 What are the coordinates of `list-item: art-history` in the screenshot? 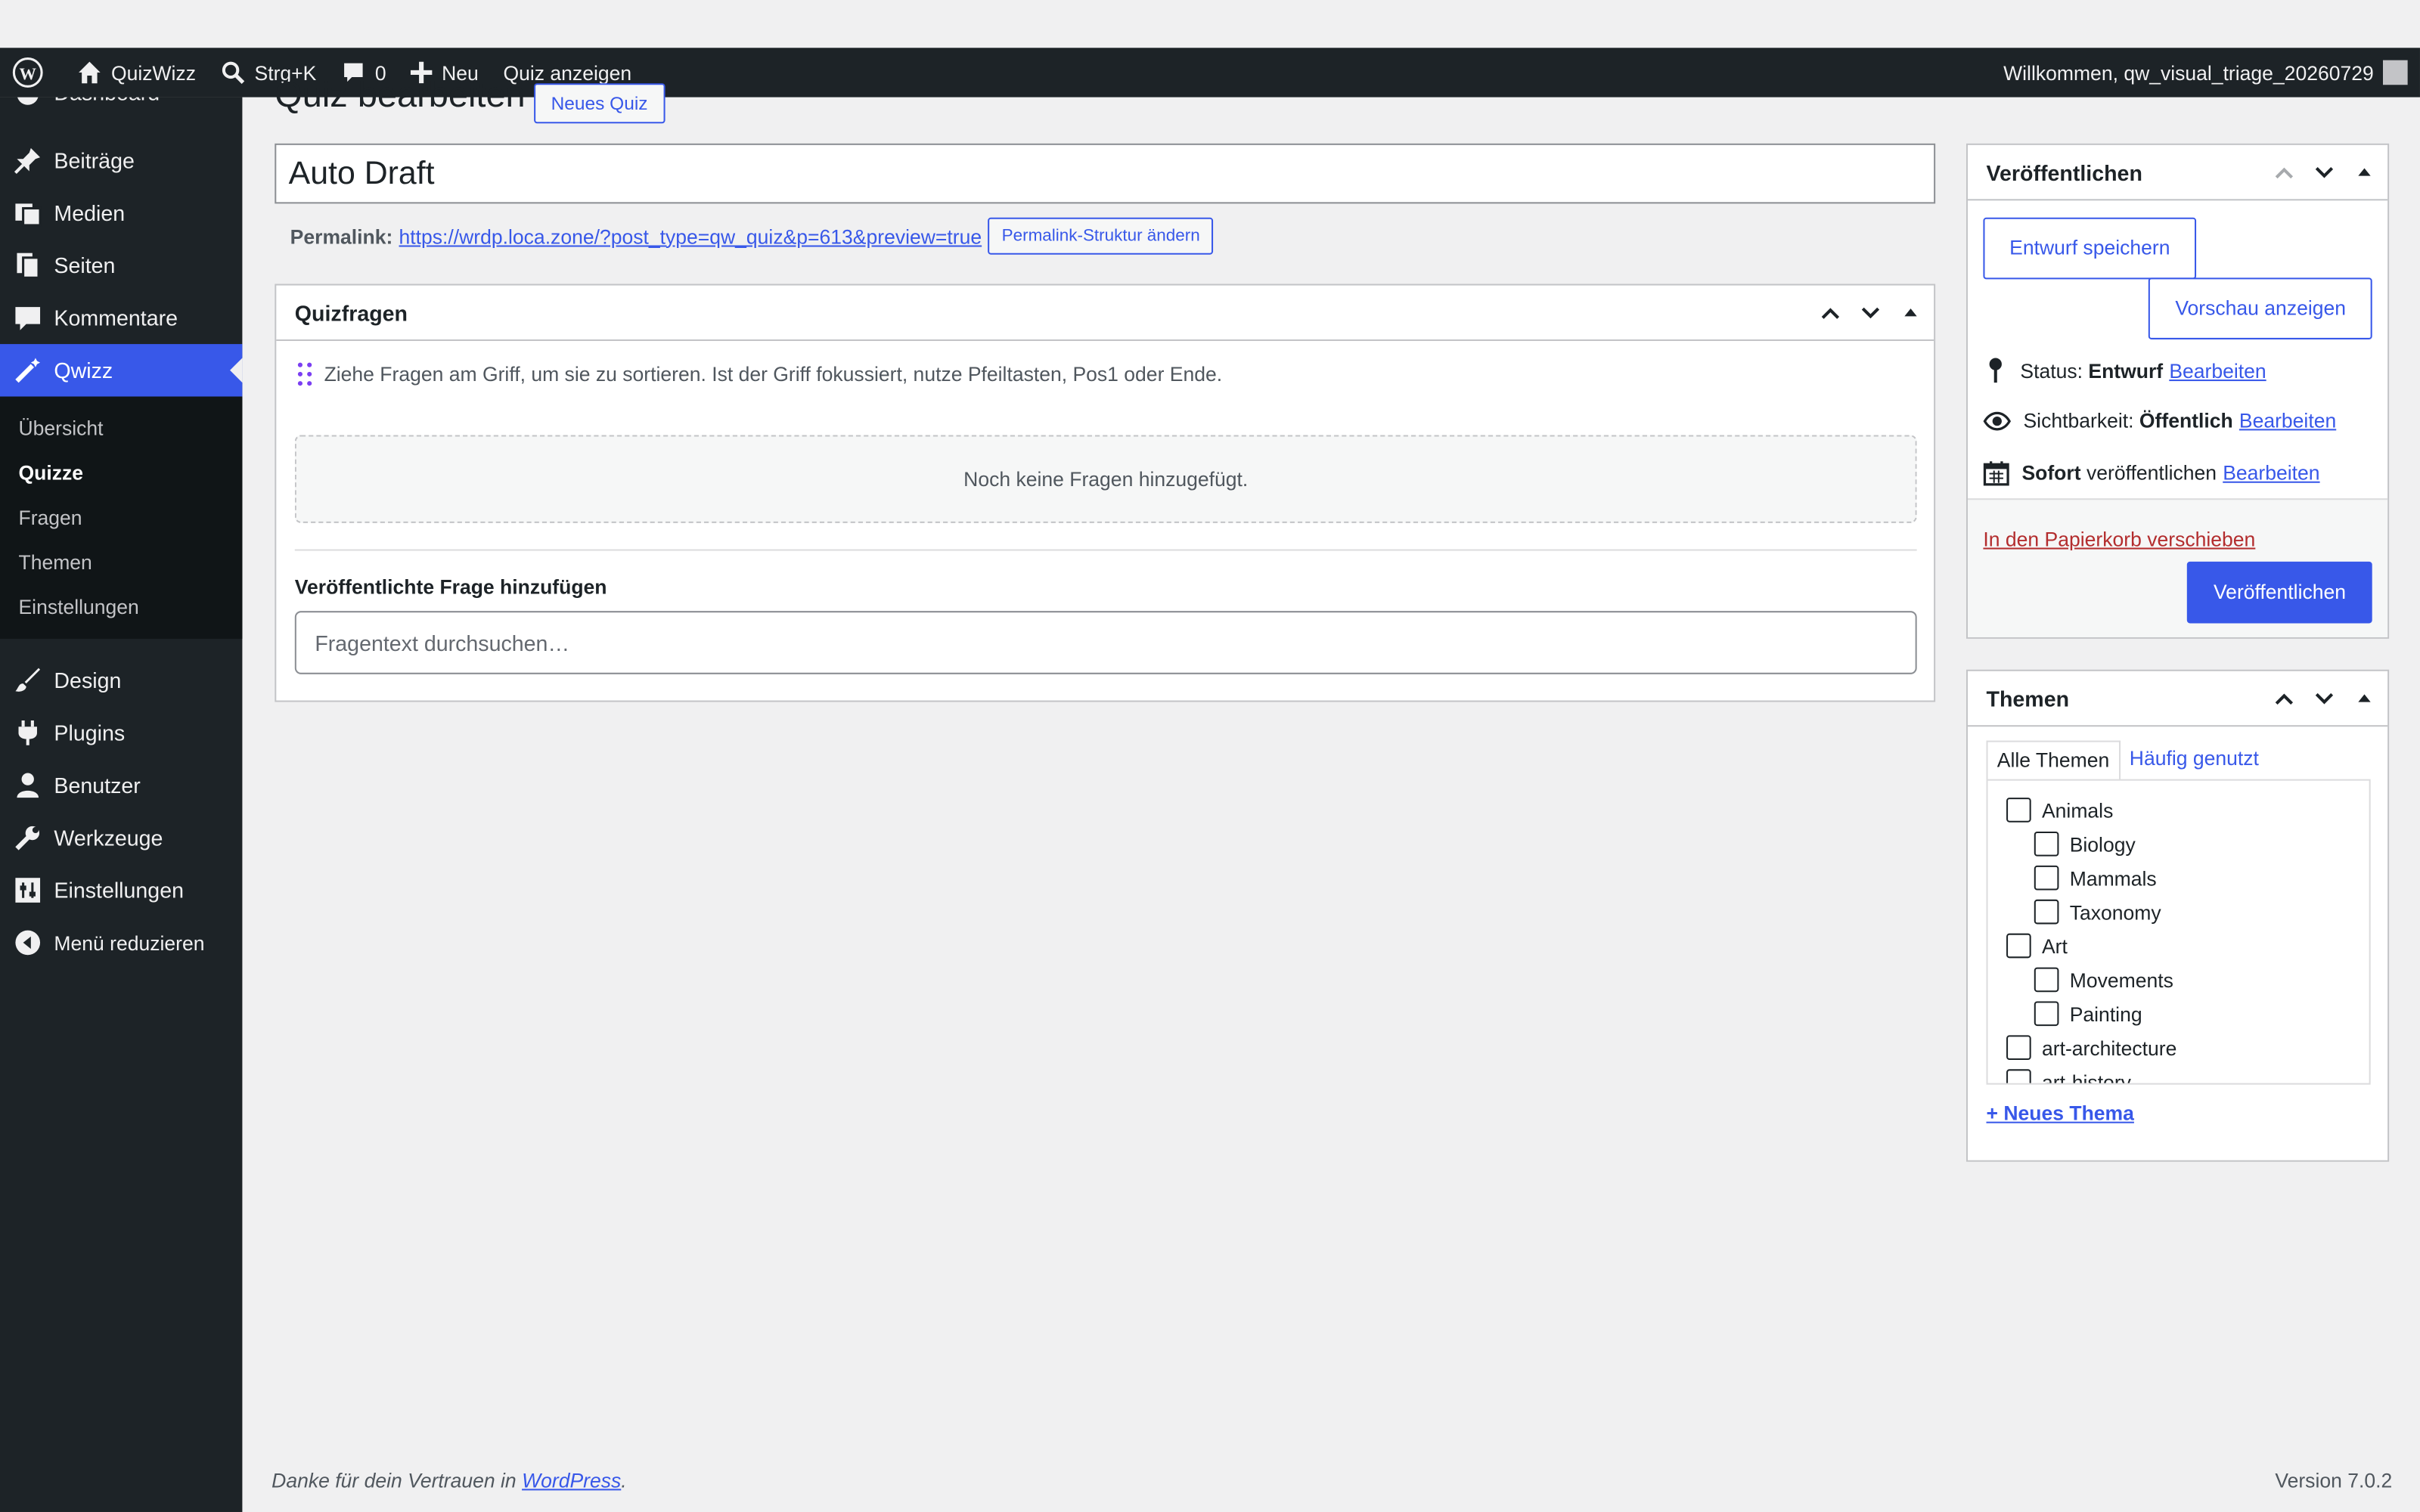 It's located at (2178, 1074).